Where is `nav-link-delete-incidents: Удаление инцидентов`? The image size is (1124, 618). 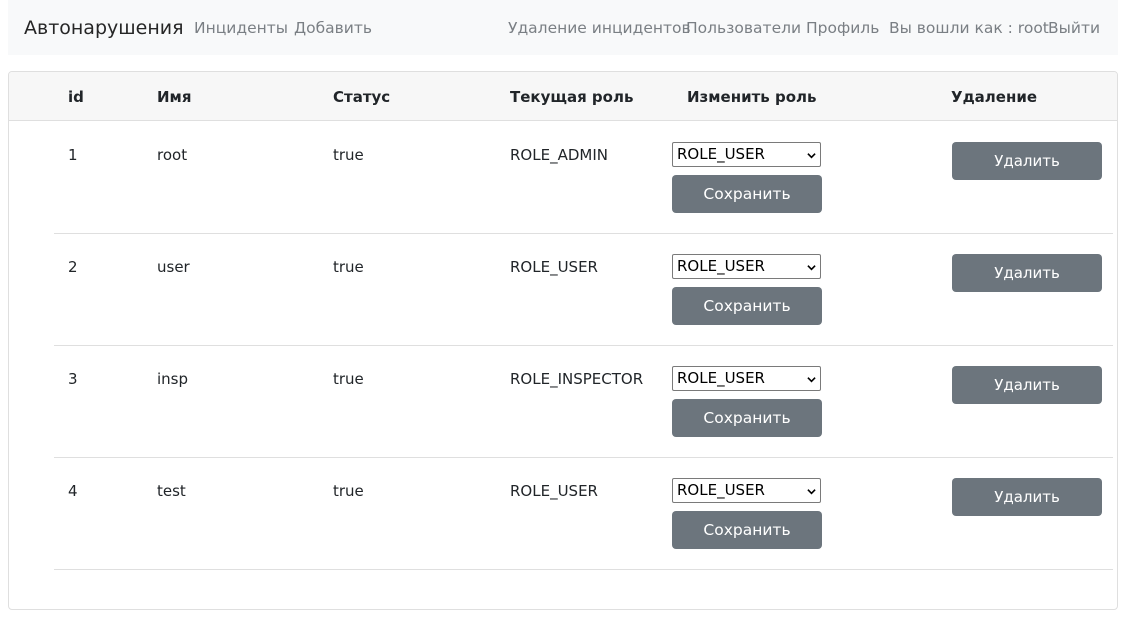 nav-link-delete-incidents: Удаление инцидентов is located at coordinates (599, 28).